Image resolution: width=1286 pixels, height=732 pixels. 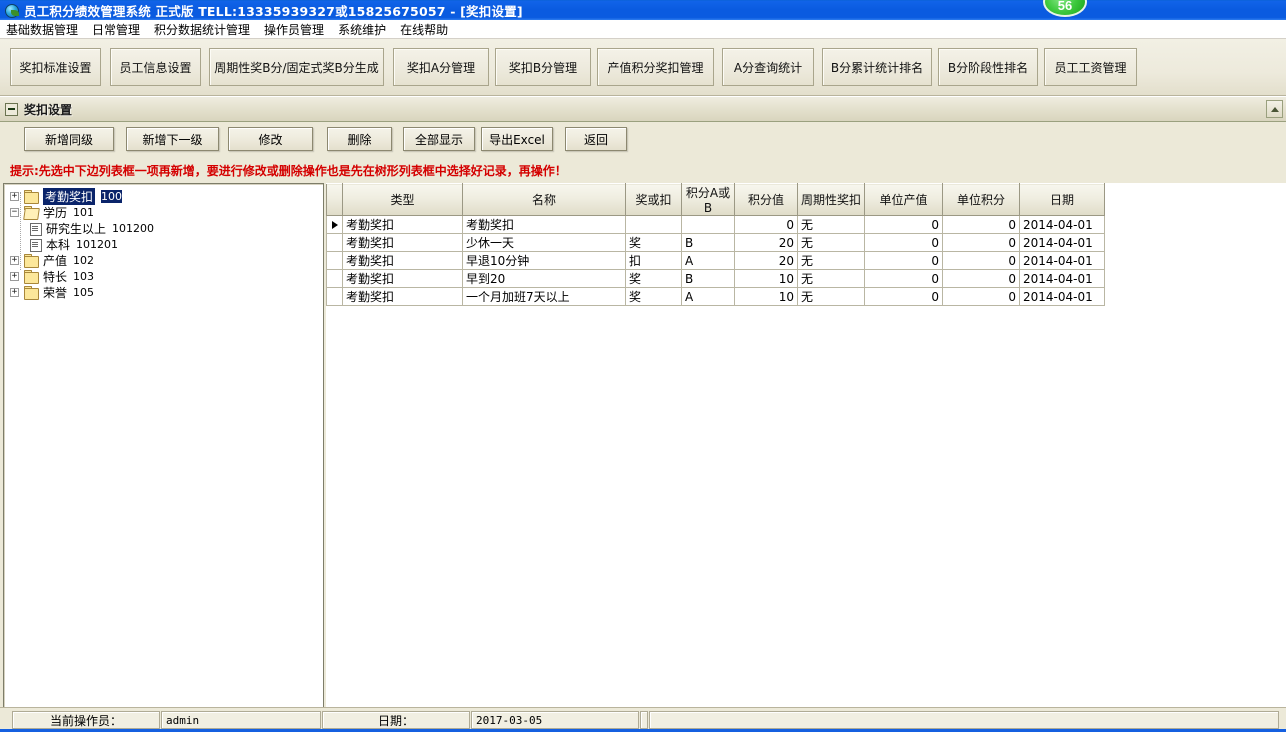 What do you see at coordinates (544, 296) in the screenshot?
I see `cell-name: 一个月加班7天以上` at bounding box center [544, 296].